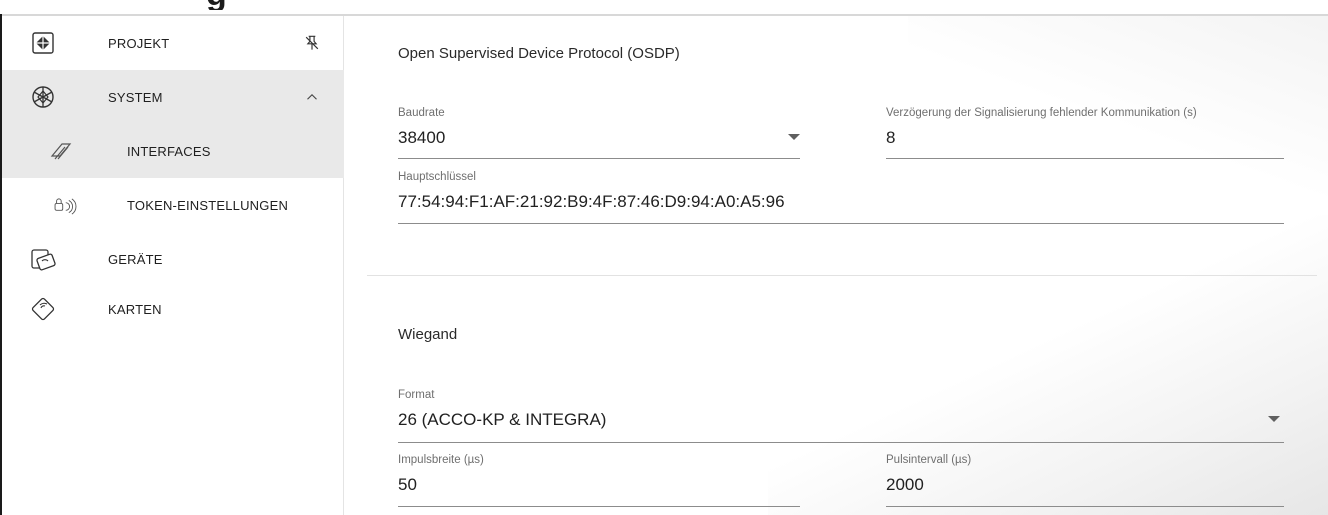  What do you see at coordinates (312, 97) in the screenshot?
I see `chevron-up-icon` at bounding box center [312, 97].